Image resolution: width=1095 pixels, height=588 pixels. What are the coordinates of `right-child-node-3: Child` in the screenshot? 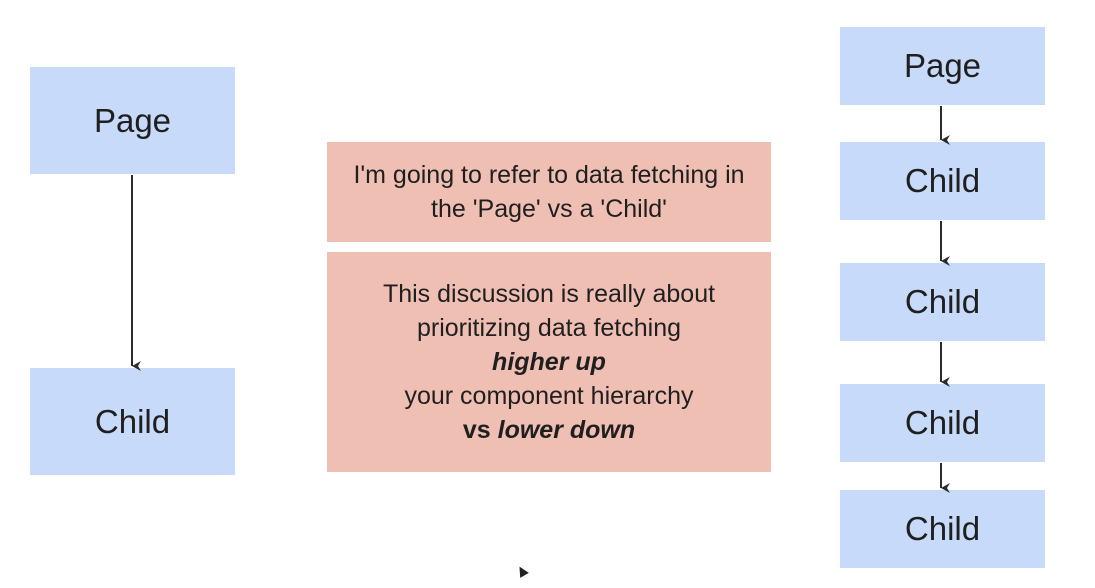 It's located at (942, 423).